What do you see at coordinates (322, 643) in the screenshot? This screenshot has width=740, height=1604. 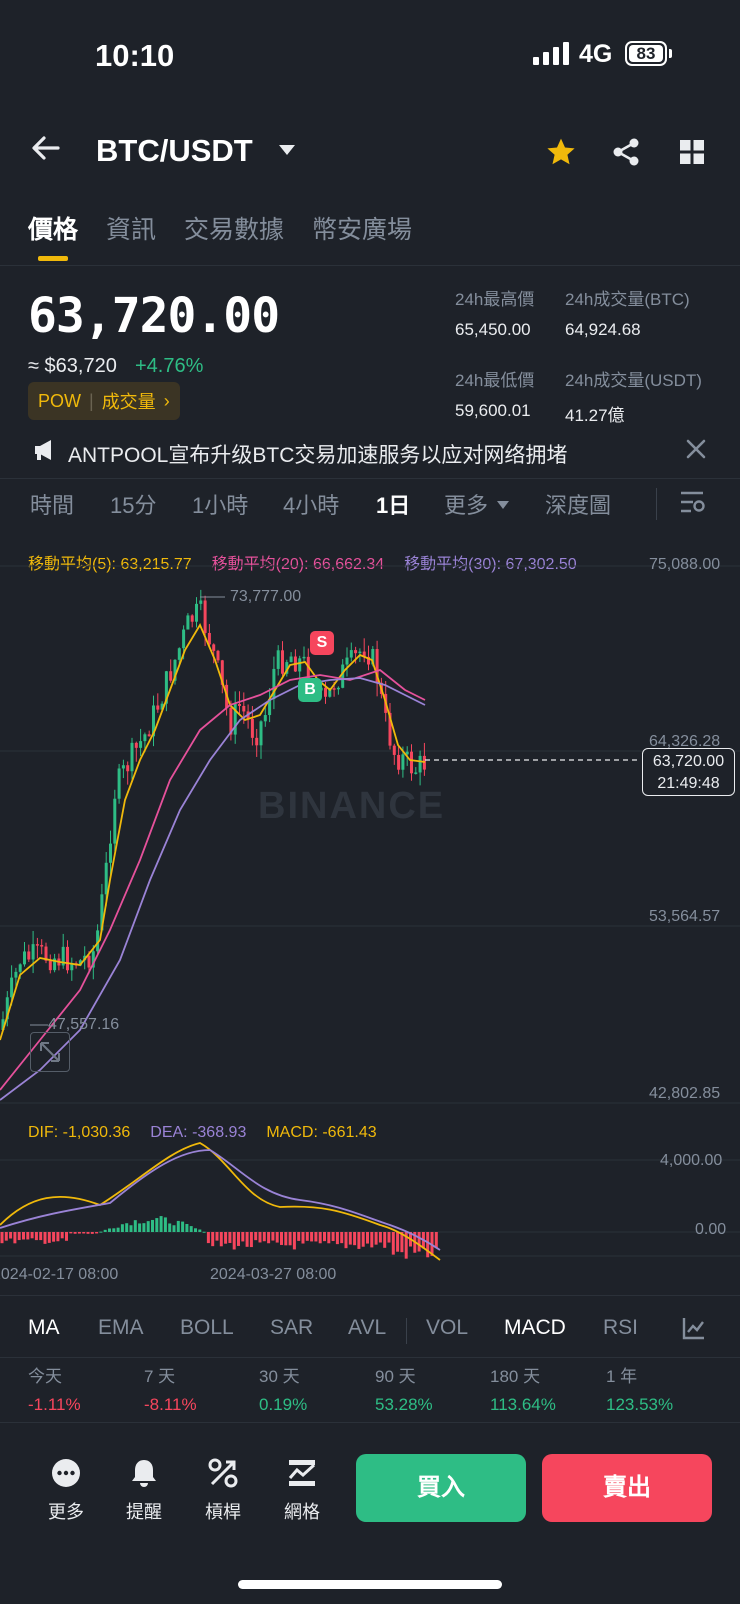 I see `sell-marker: S` at bounding box center [322, 643].